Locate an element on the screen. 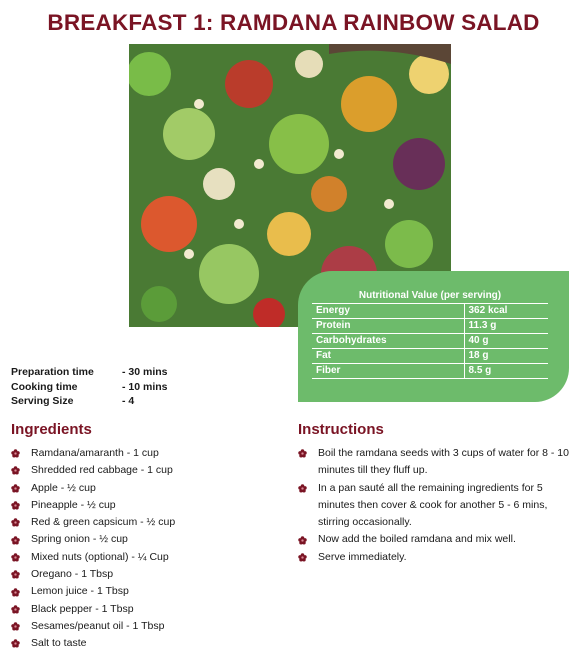 Image resolution: width=587 pixels, height=656 pixels. ingredient-item-text: Oregano - 1 Tbsp is located at coordinates (72, 574).